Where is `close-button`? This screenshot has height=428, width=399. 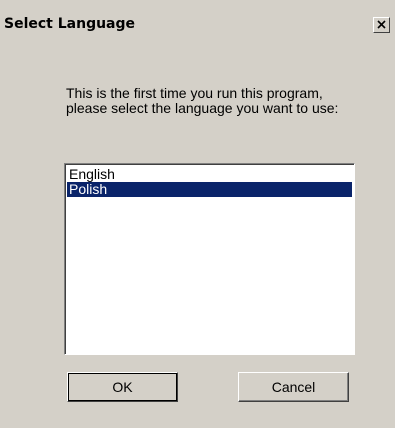
close-button is located at coordinates (381, 25).